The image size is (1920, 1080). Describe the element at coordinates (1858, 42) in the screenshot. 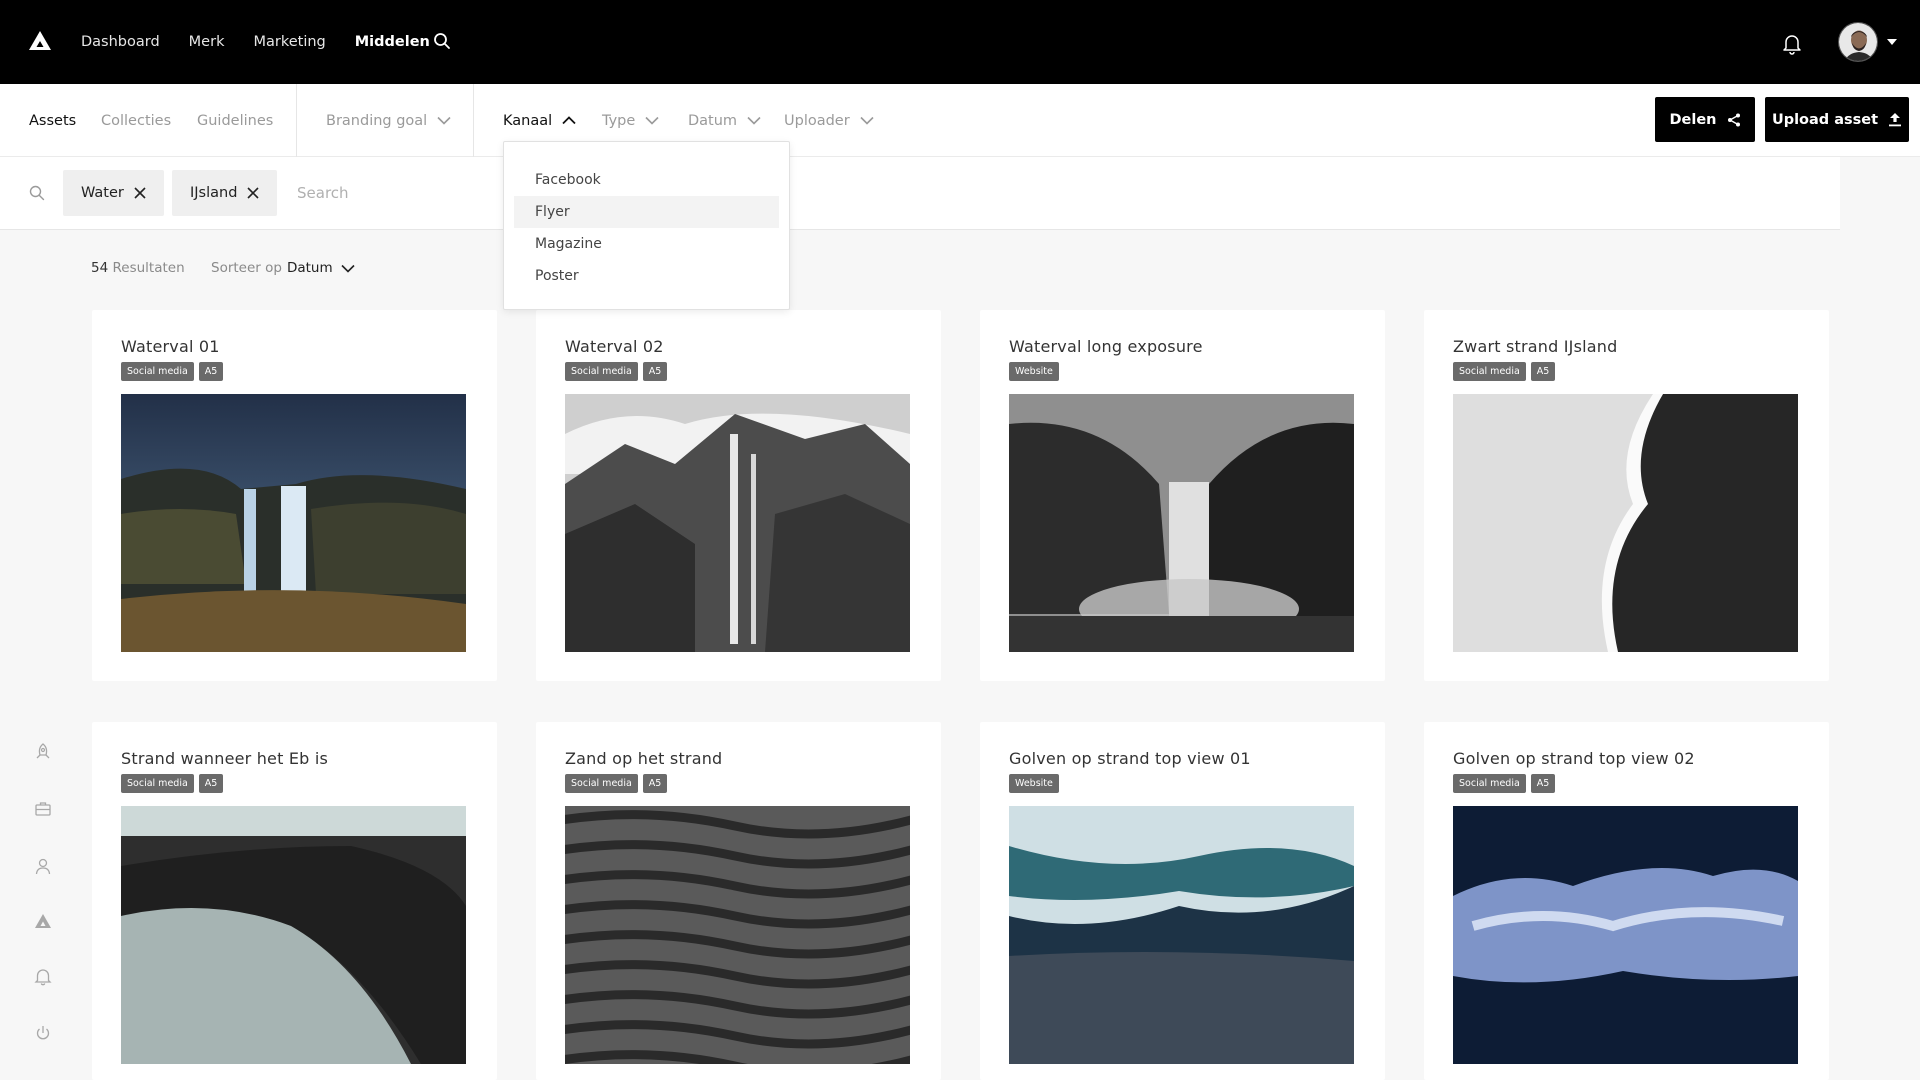

I see `user-avatar` at that location.